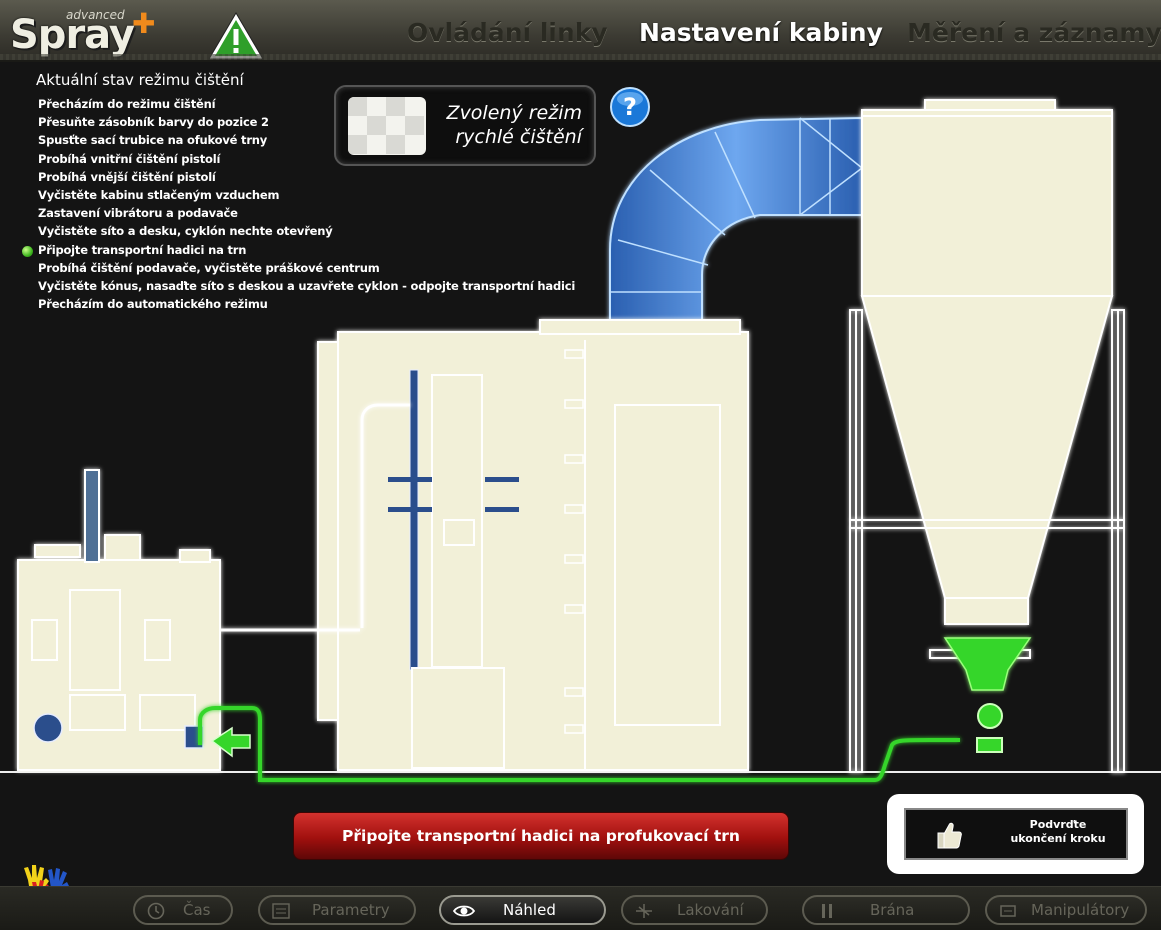  What do you see at coordinates (337, 910) in the screenshot?
I see `nav-button-parameters: Parametry` at bounding box center [337, 910].